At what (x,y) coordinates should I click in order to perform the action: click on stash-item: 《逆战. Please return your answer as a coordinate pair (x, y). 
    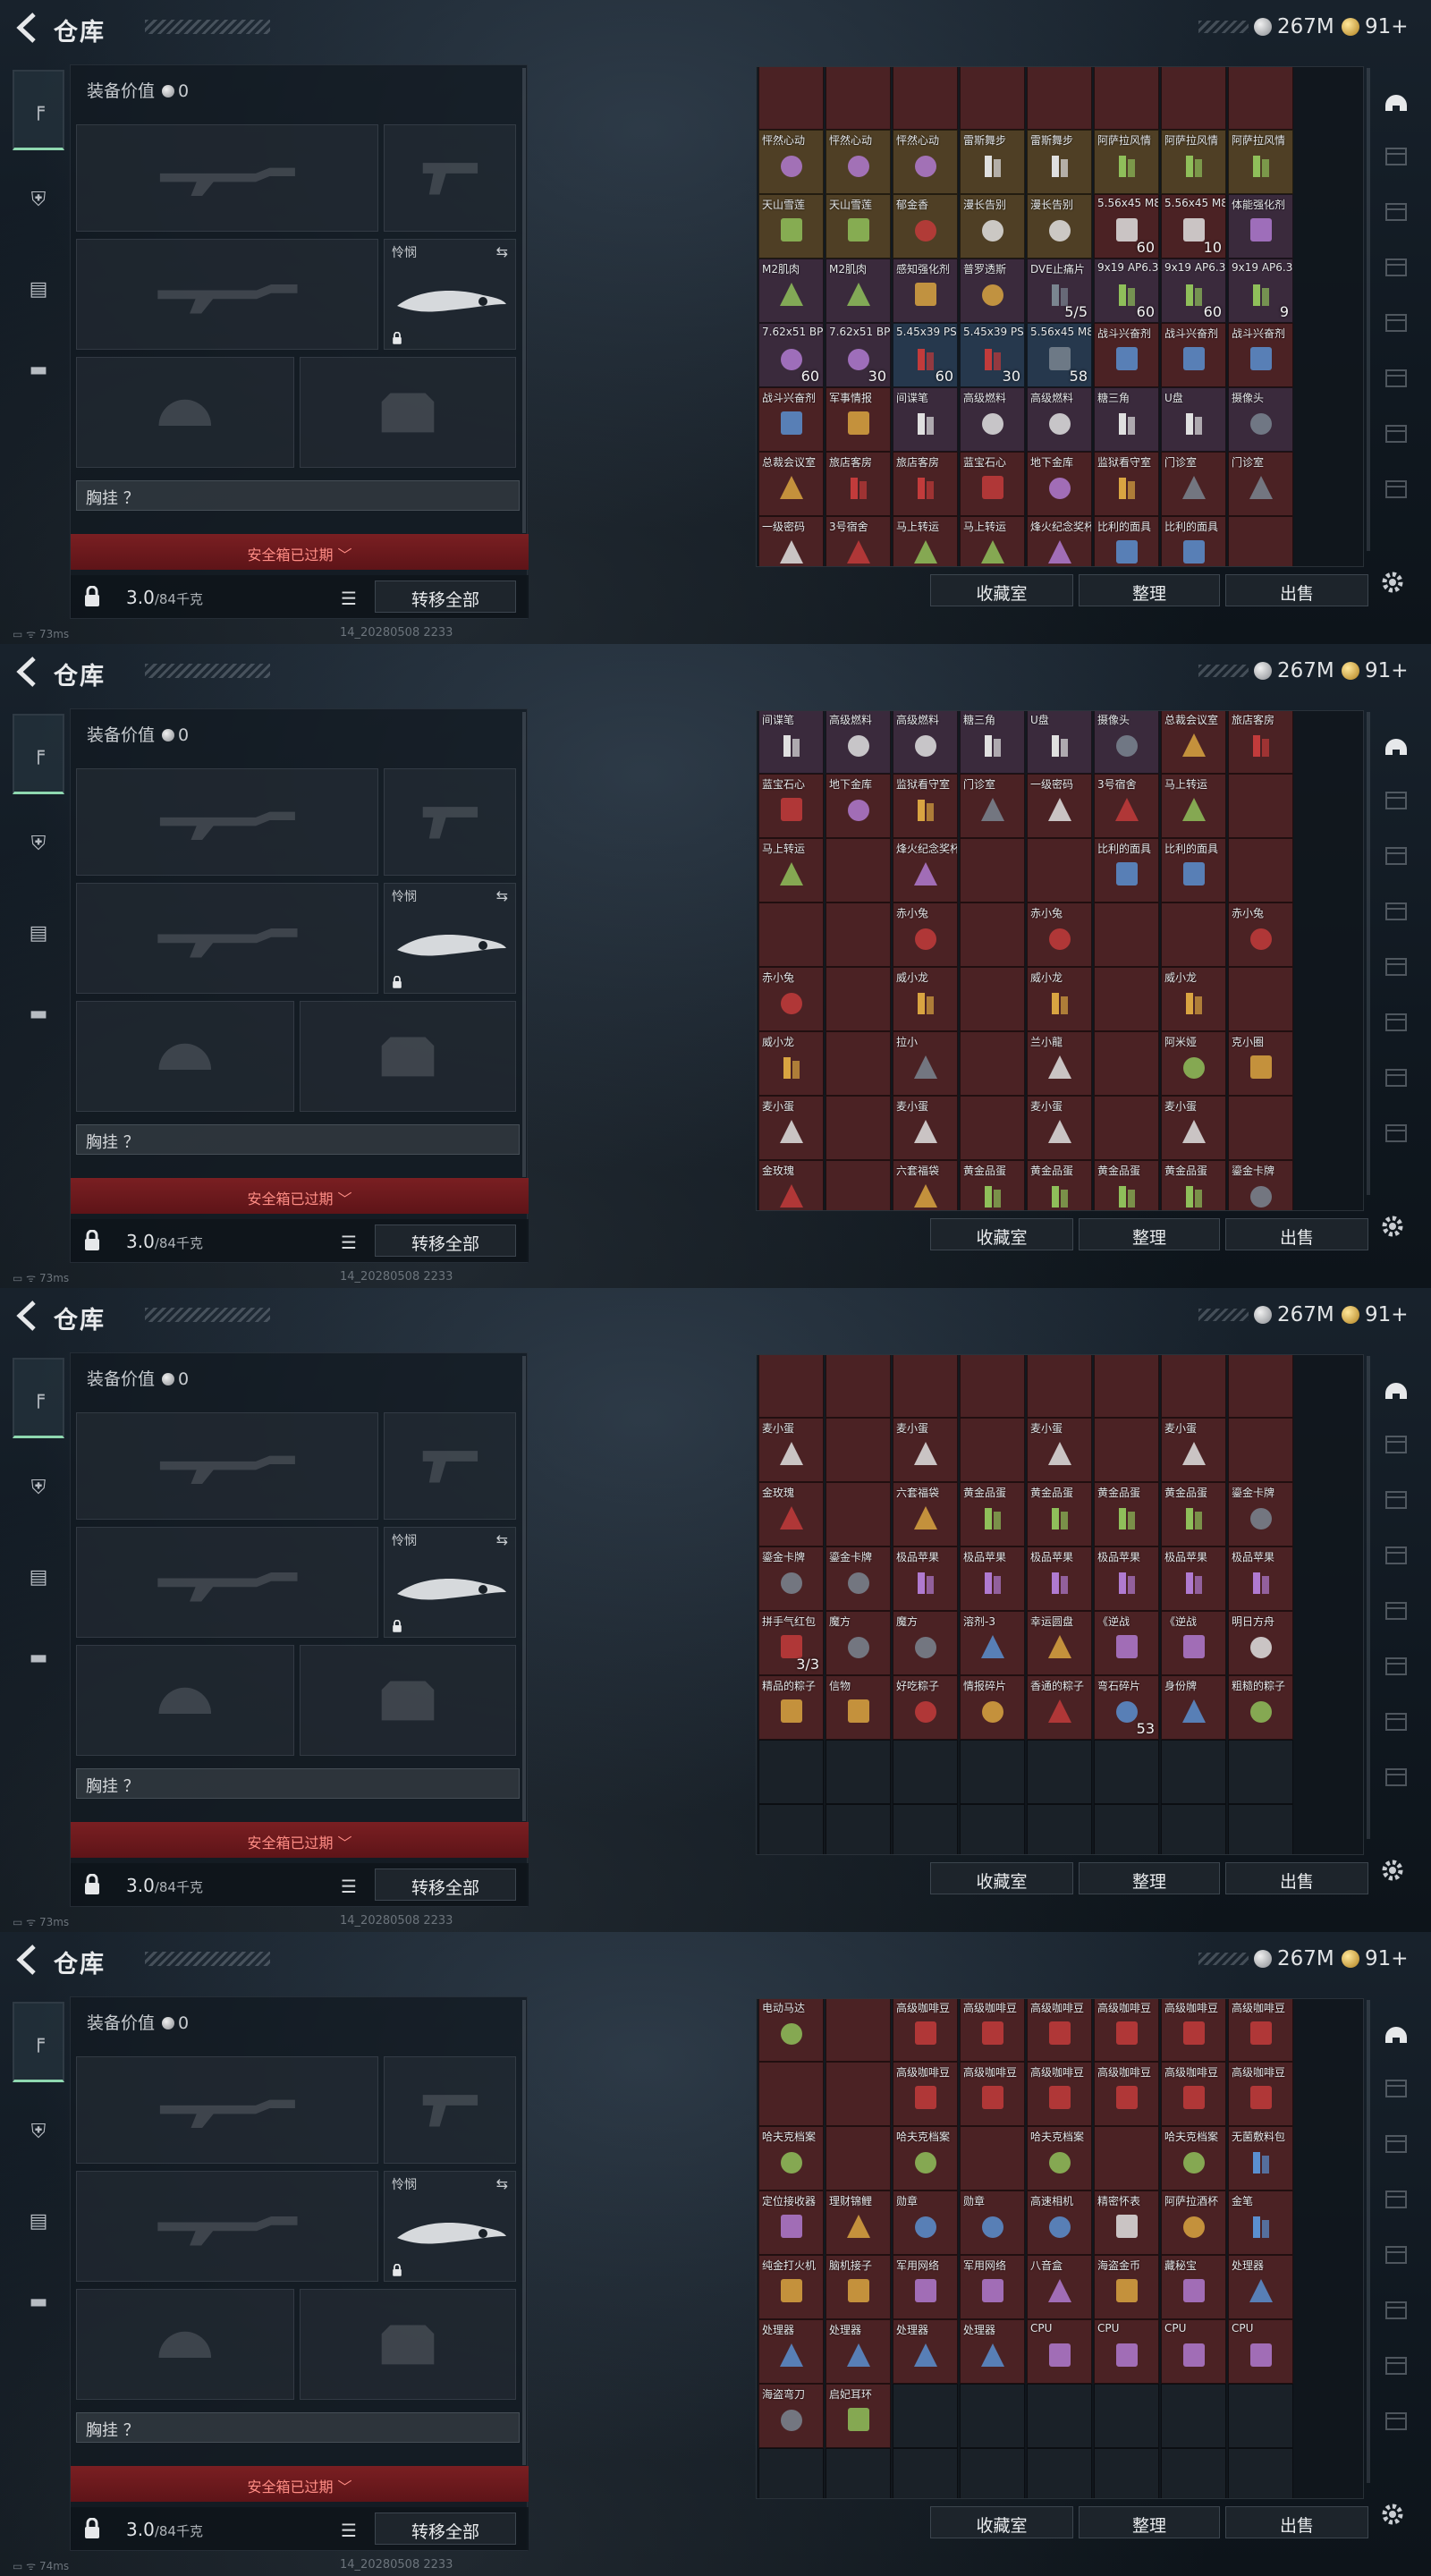
    Looking at the image, I should click on (1194, 1643).